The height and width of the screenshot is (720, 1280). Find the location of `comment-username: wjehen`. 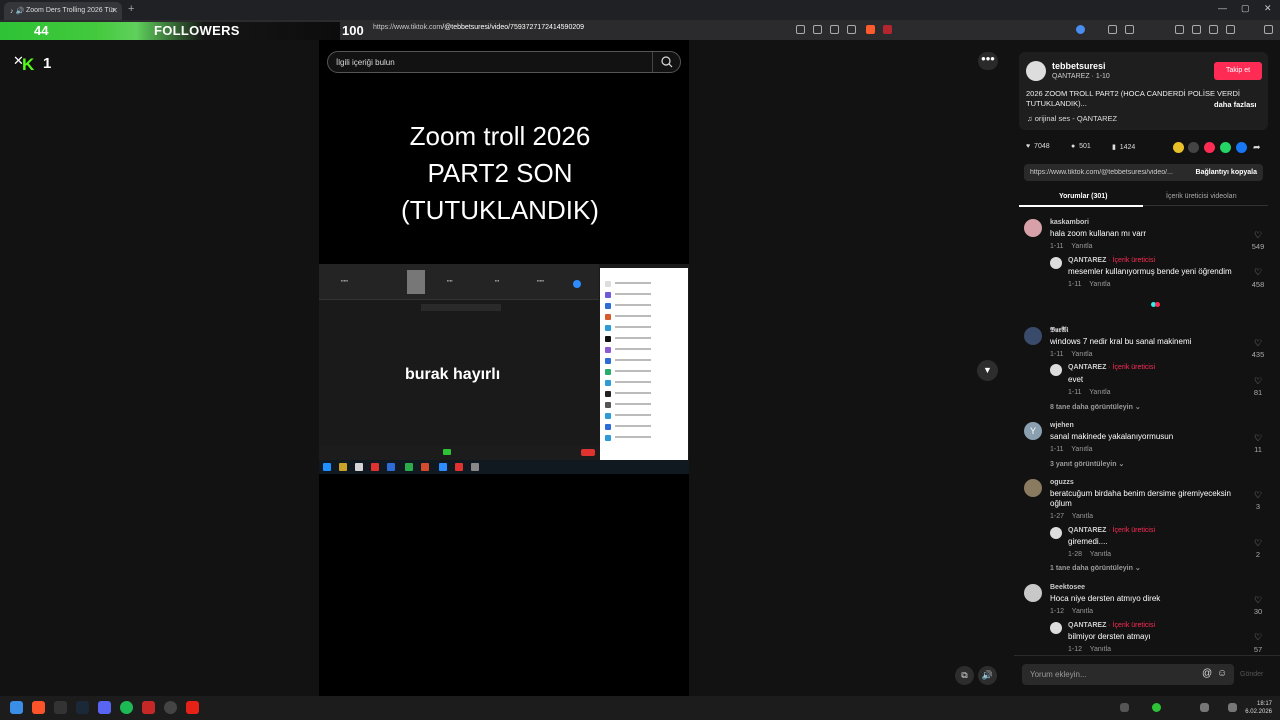

comment-username: wjehen is located at coordinates (1062, 425).